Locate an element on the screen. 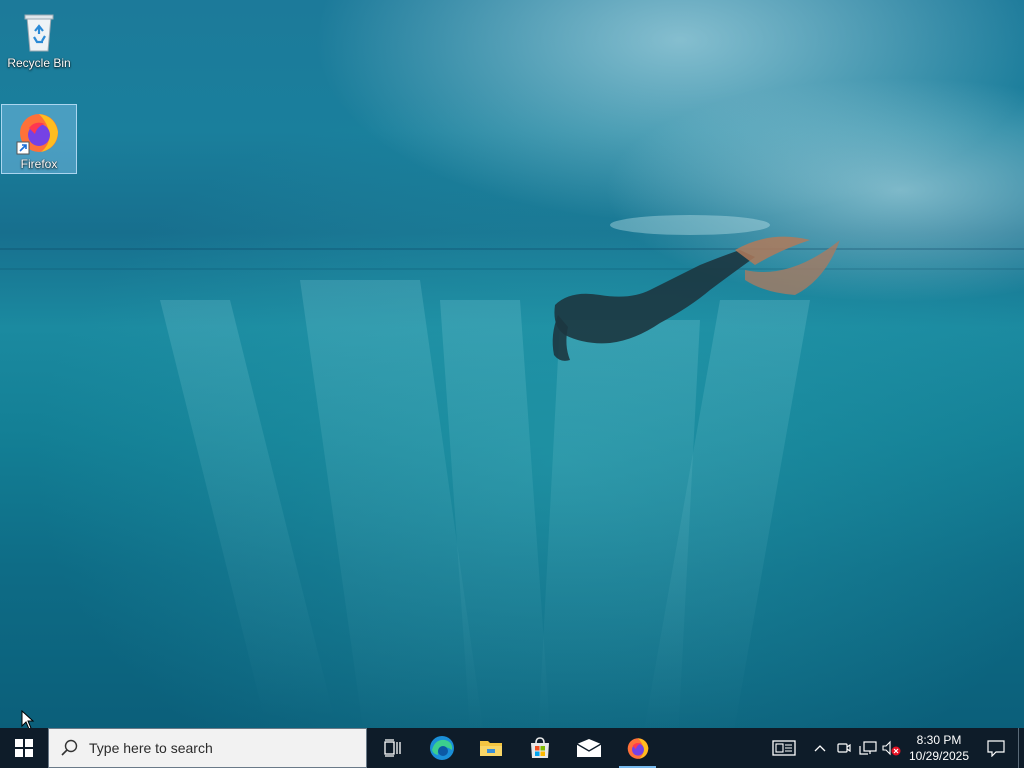 The image size is (1024, 768). taskbar-search-box: Type here to search is located at coordinates (207, 748).